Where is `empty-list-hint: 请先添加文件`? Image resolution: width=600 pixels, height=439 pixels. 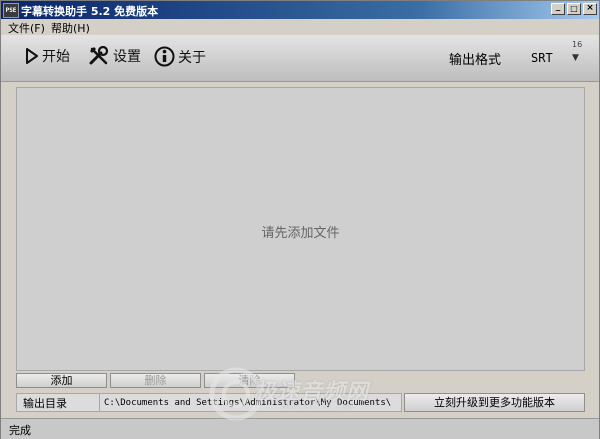 empty-list-hint: 请先添加文件 is located at coordinates (300, 233).